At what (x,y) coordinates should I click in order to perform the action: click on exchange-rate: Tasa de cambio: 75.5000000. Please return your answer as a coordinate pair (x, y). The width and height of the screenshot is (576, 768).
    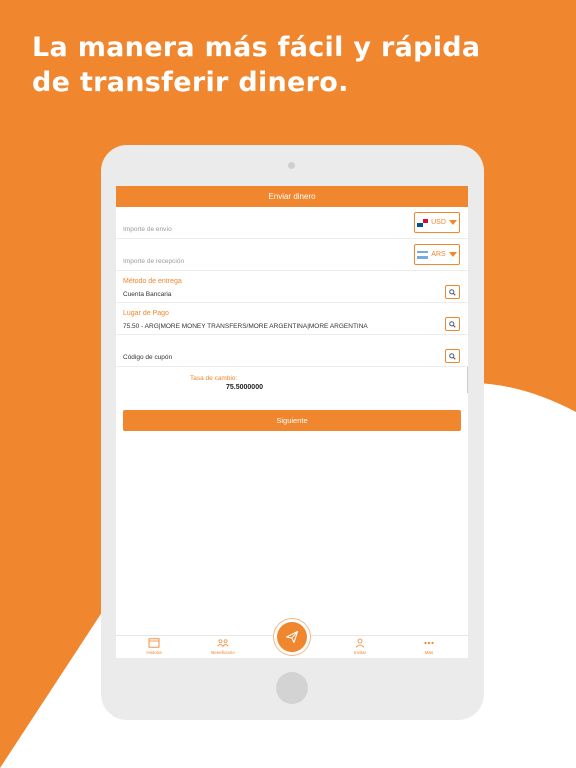
    Looking at the image, I should click on (292, 386).